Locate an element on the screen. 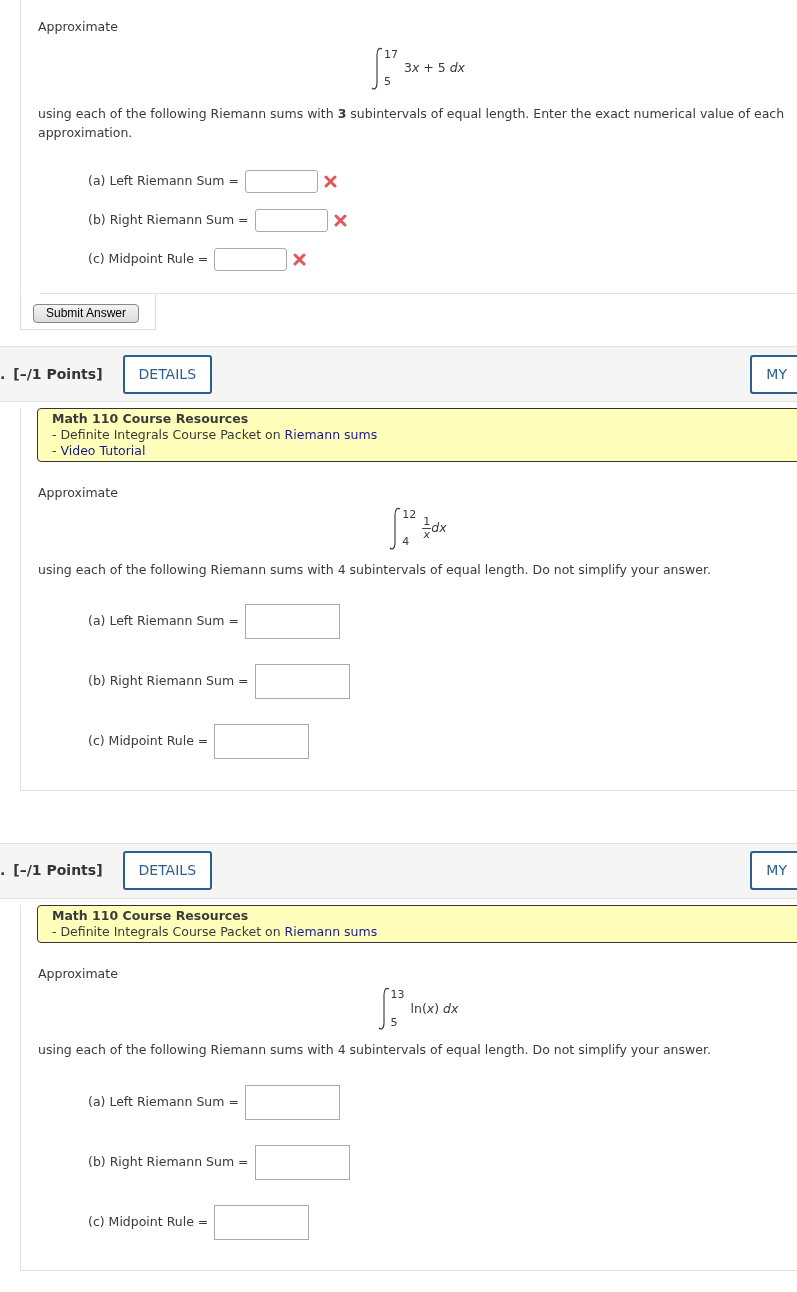 The image size is (797, 1292). fraction: 1 x is located at coordinates (427, 529).